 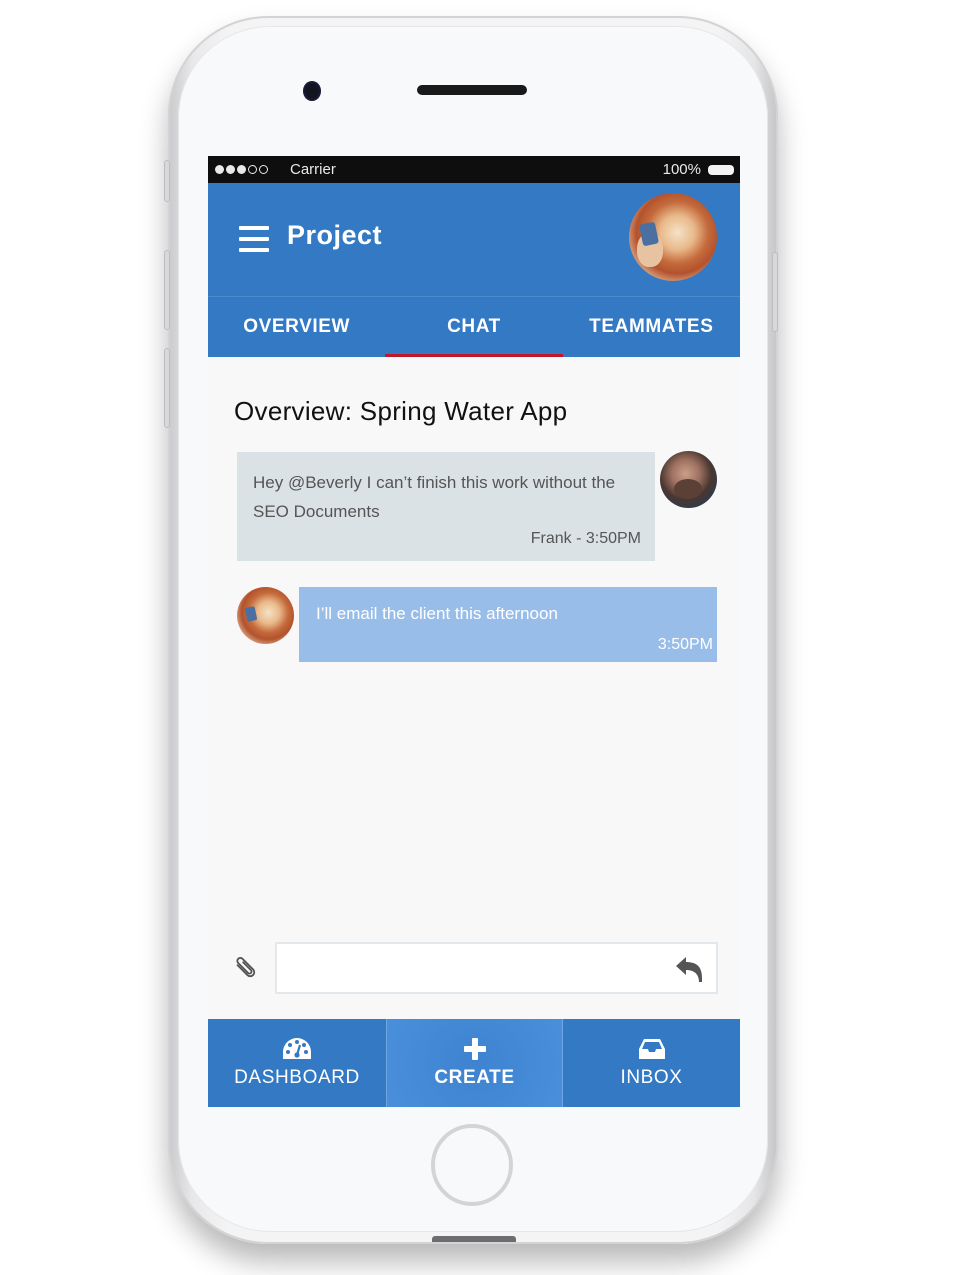 I want to click on inbox-tray-icon, so click(x=651, y=1049).